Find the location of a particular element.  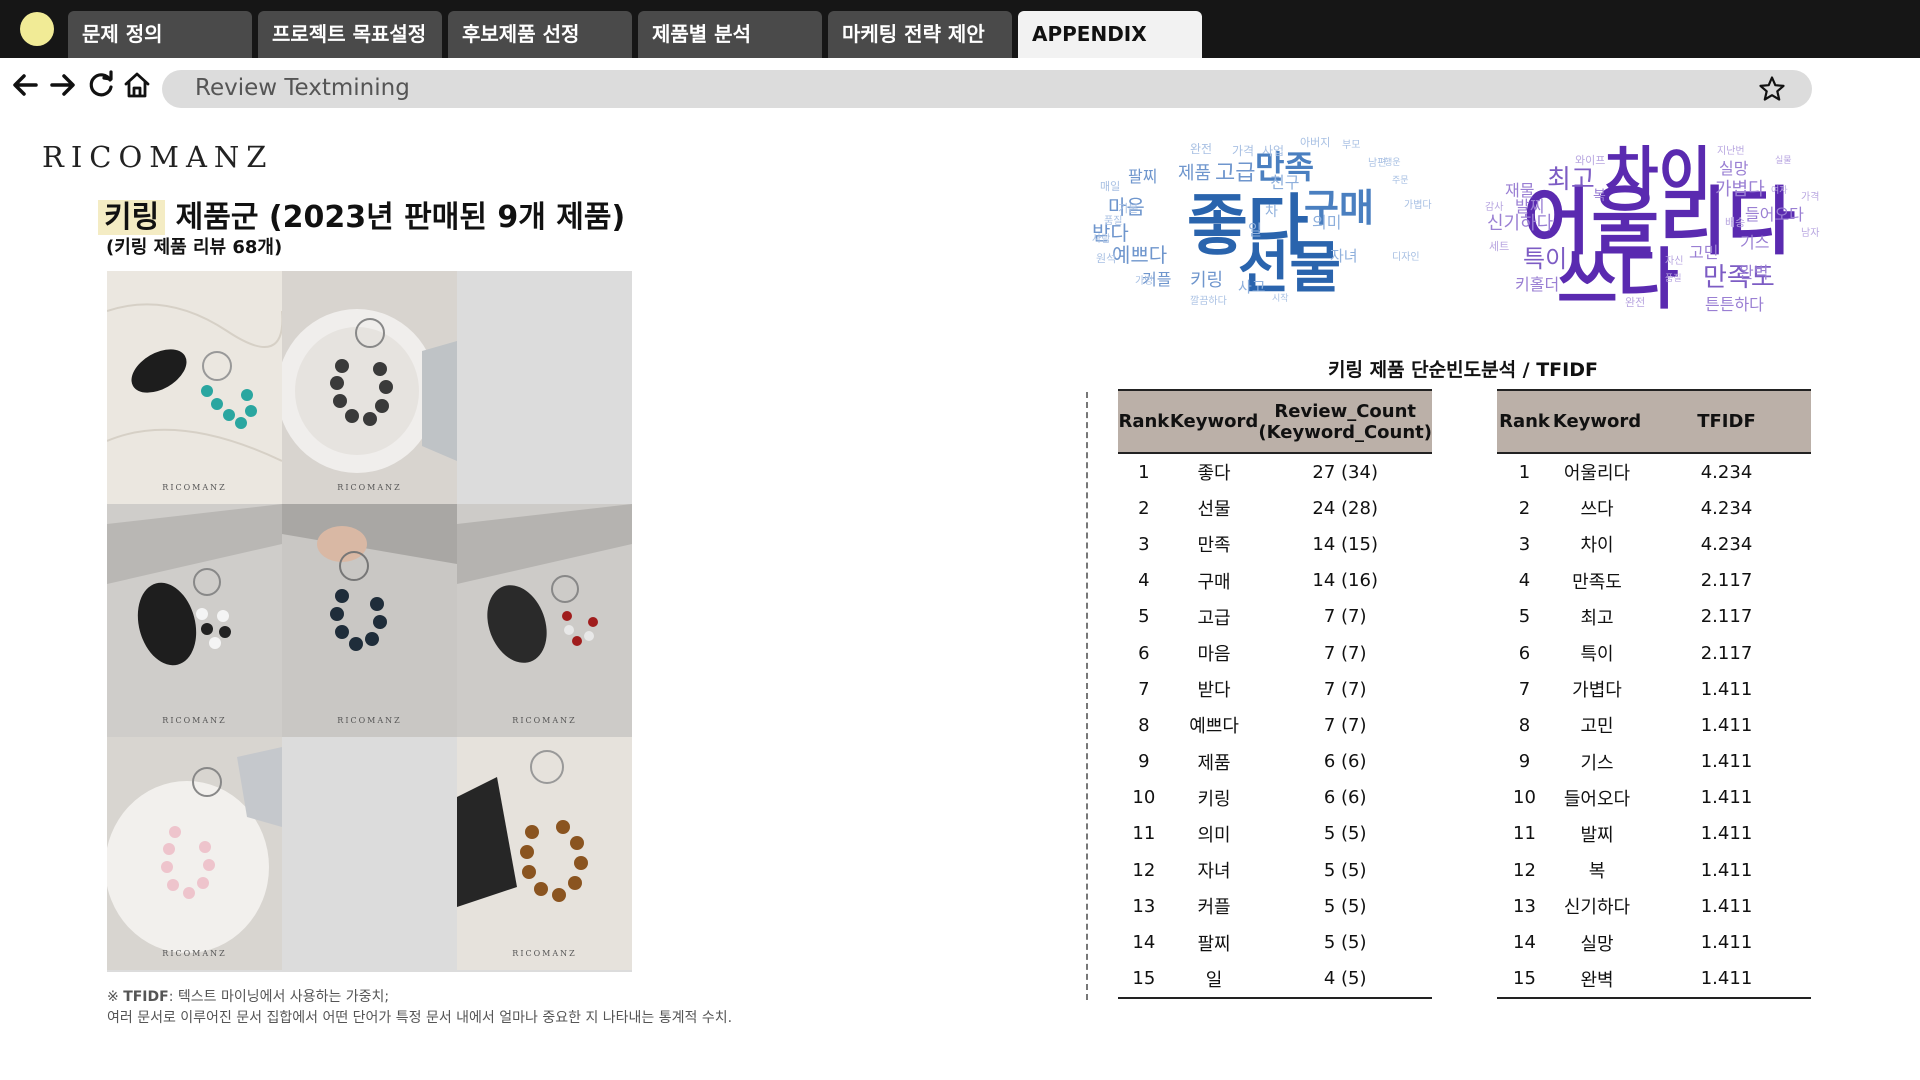

tab-appendix: APPENDIX is located at coordinates (1110, 34).